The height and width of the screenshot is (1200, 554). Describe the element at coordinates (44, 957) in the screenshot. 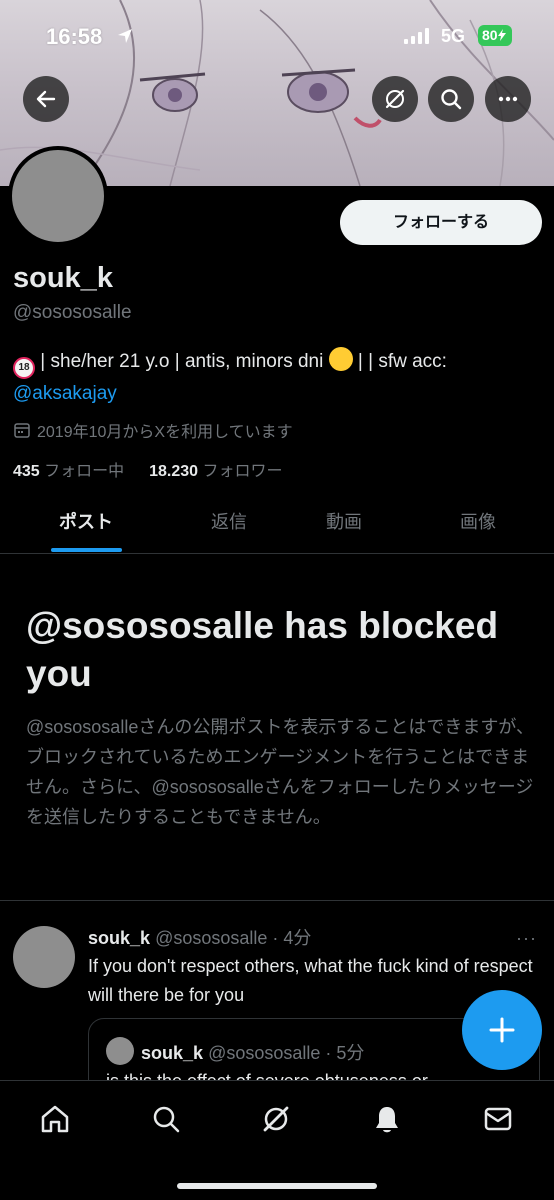

I see `post-avatar` at that location.